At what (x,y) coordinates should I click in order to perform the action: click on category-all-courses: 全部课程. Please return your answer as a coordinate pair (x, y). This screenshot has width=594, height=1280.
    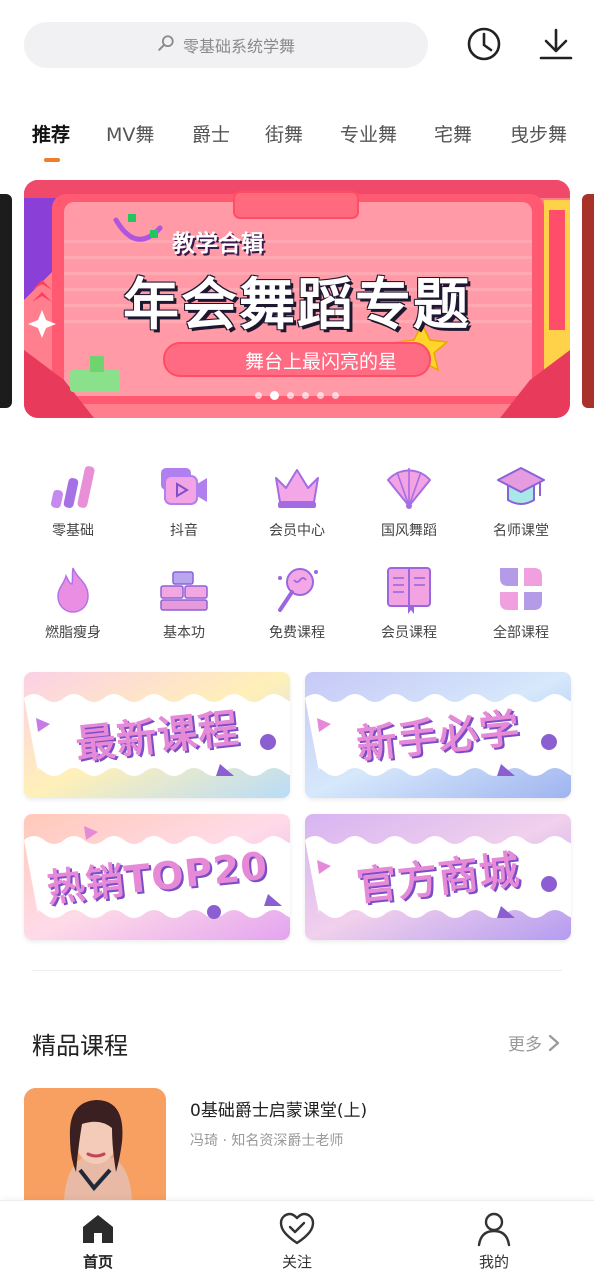
    Looking at the image, I should click on (521, 603).